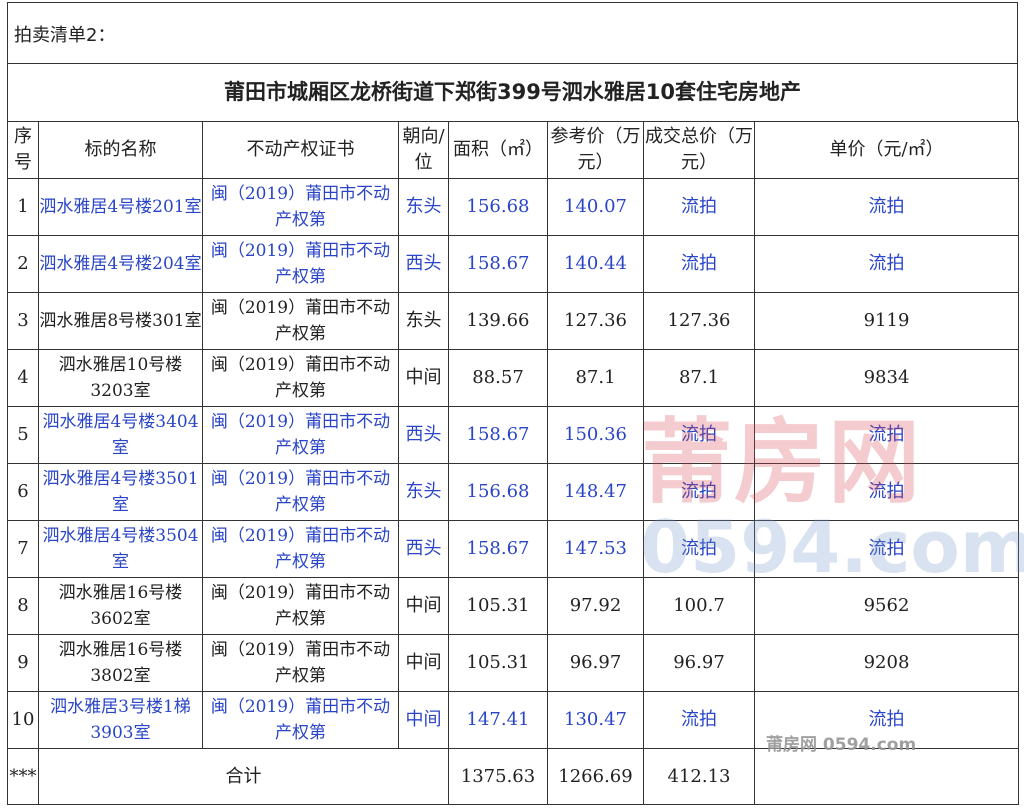  I want to click on row-name: 泗水雅居8号楼301室, so click(120, 321).